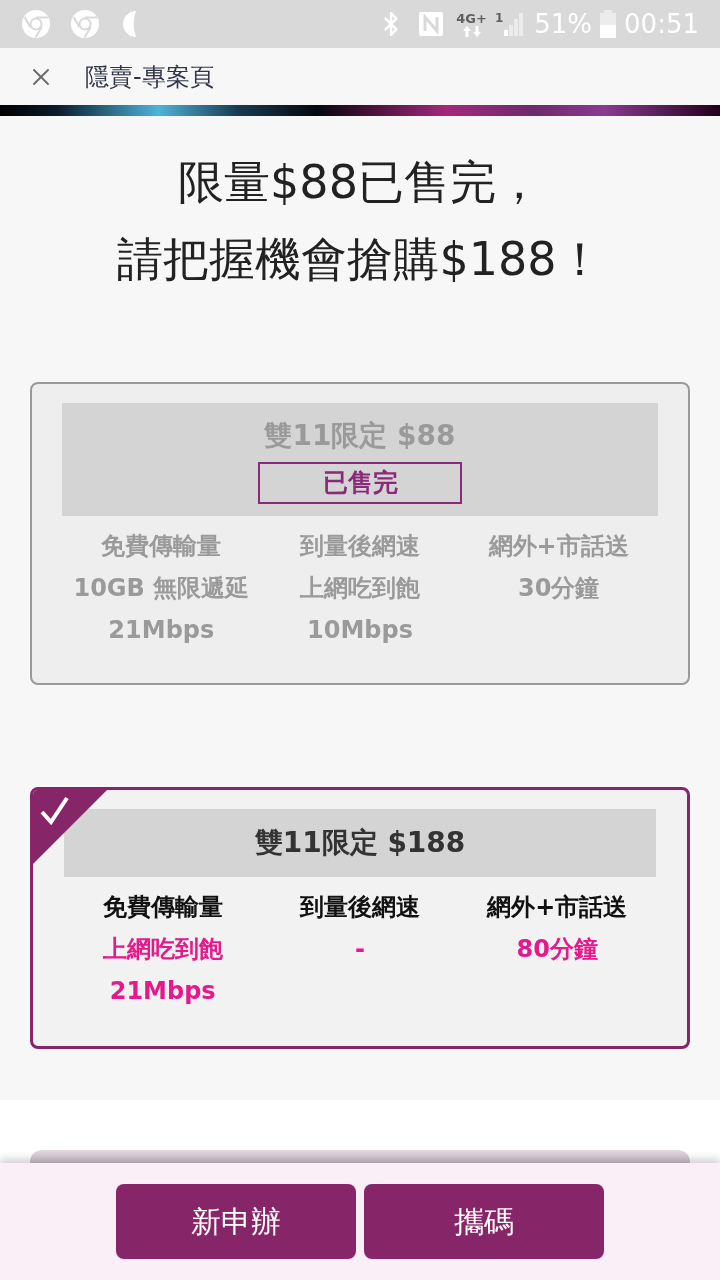  I want to click on page-title: 隱賣-專案頁, so click(149, 77).